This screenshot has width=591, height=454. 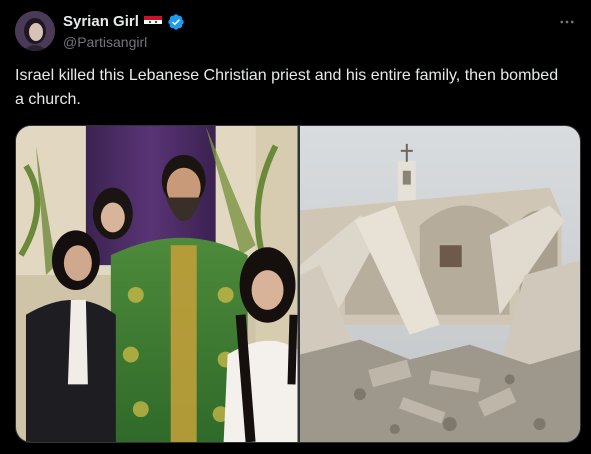 I want to click on avatar, so click(x=35, y=31).